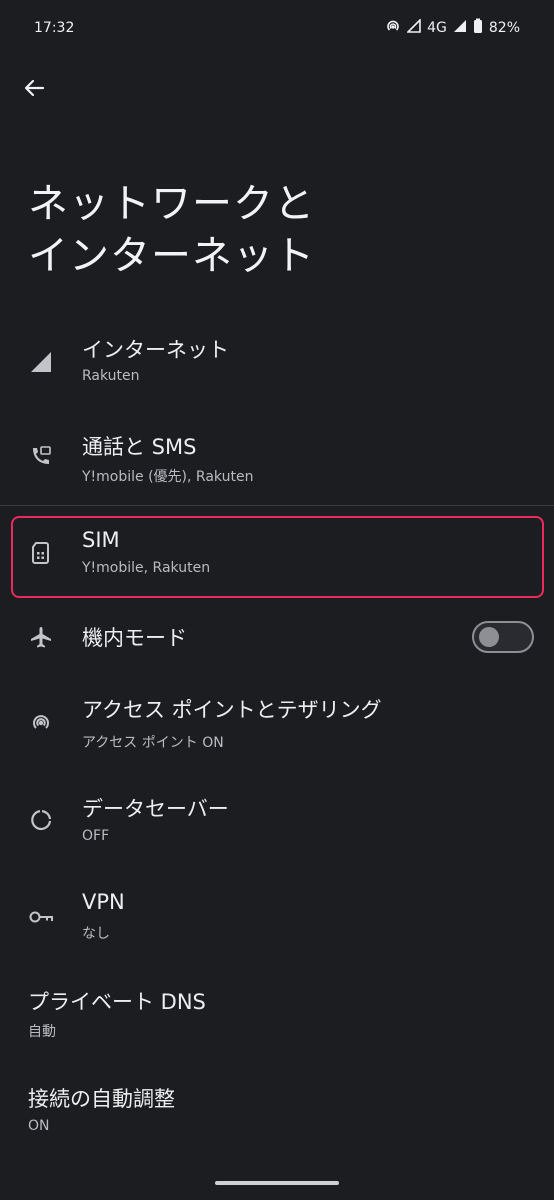  Describe the element at coordinates (277, 823) in the screenshot. I see `settings-item-data-saver: データセーバー OFF` at that location.